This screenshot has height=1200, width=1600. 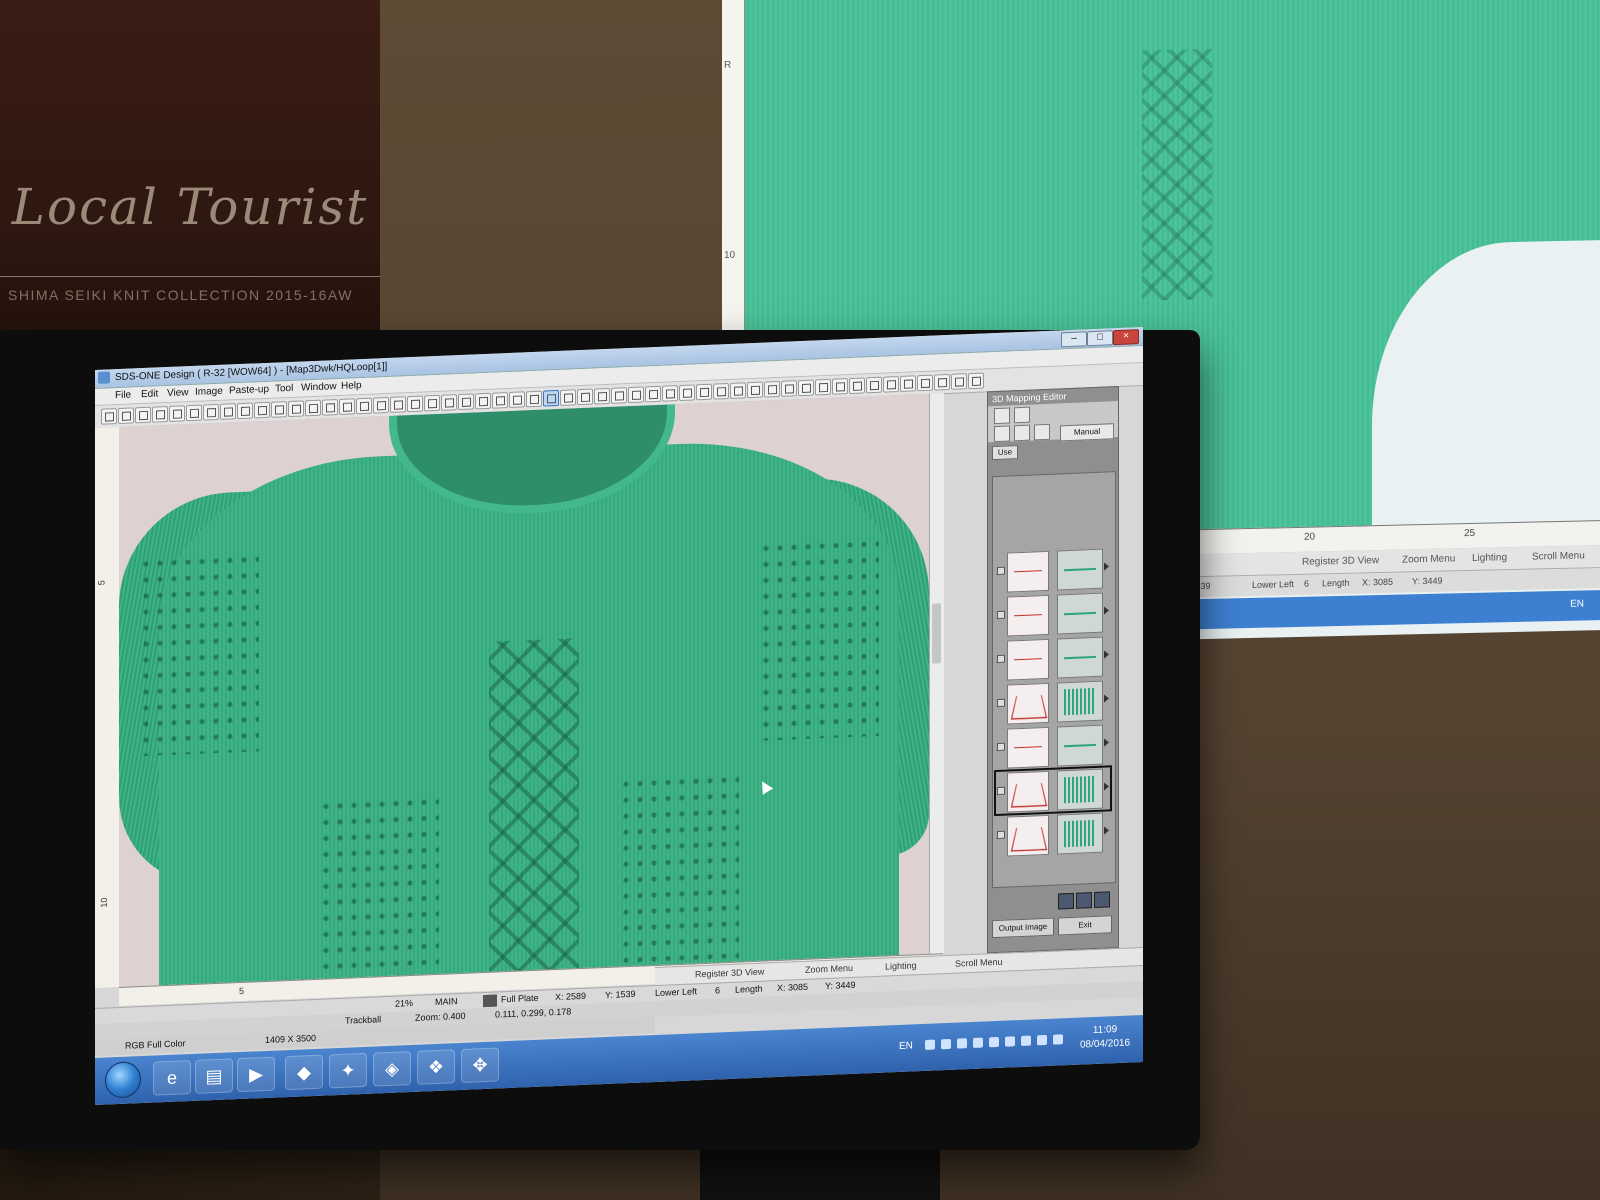 I want to click on mapping-layer-list, so click(x=1054, y=680).